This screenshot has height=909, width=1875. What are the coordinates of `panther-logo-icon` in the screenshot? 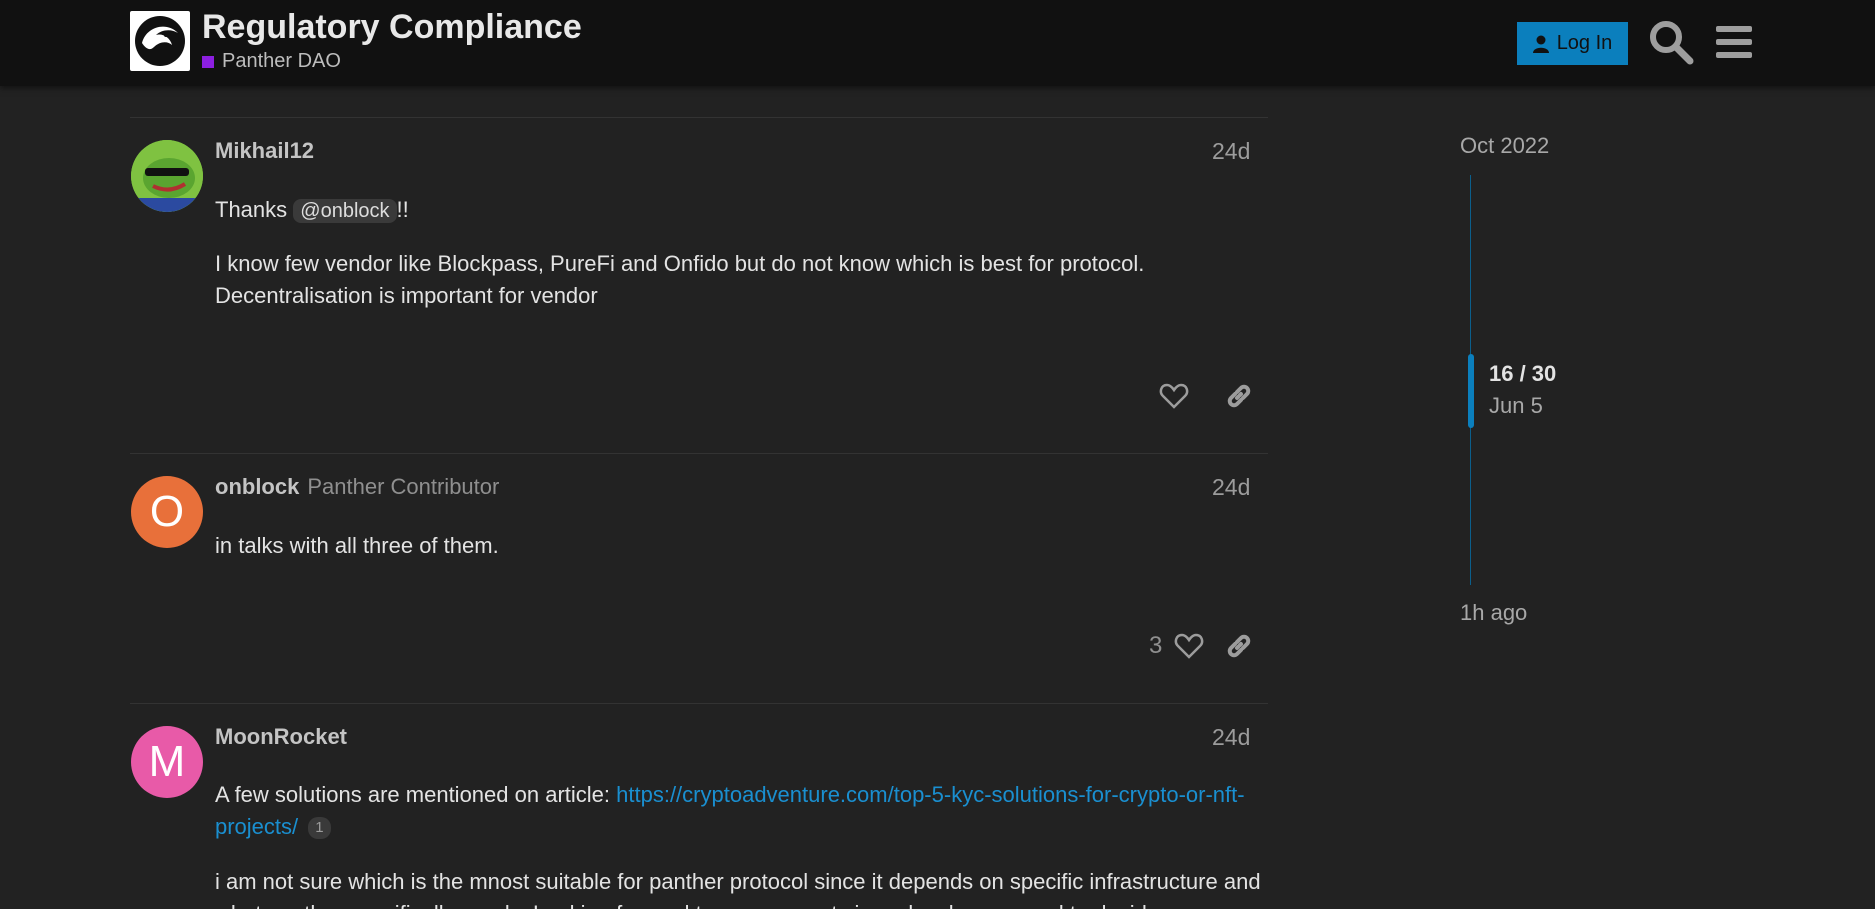 It's located at (160, 41).